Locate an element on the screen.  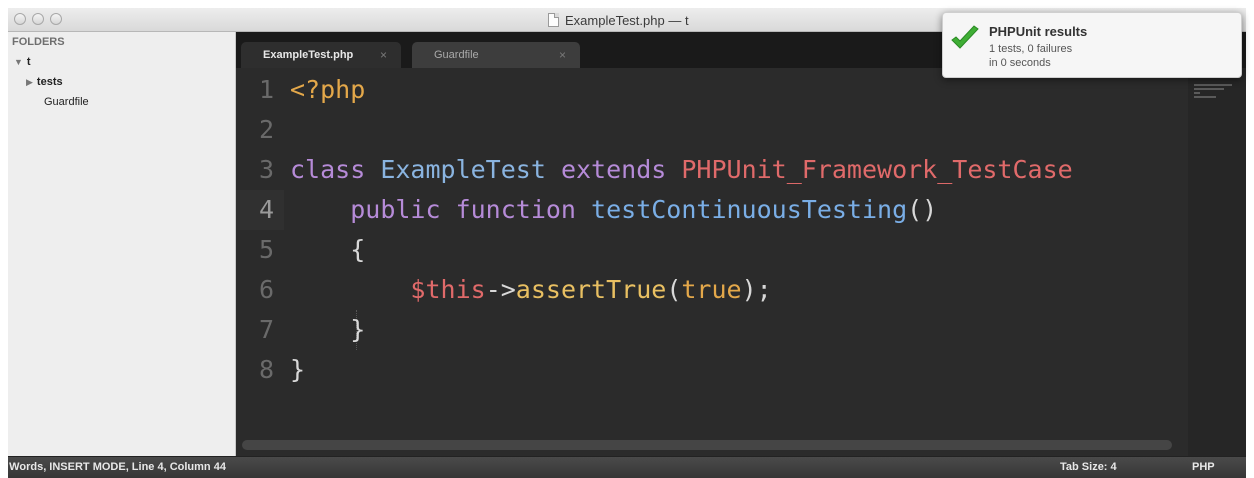
code-token: -> is located at coordinates (500, 289).